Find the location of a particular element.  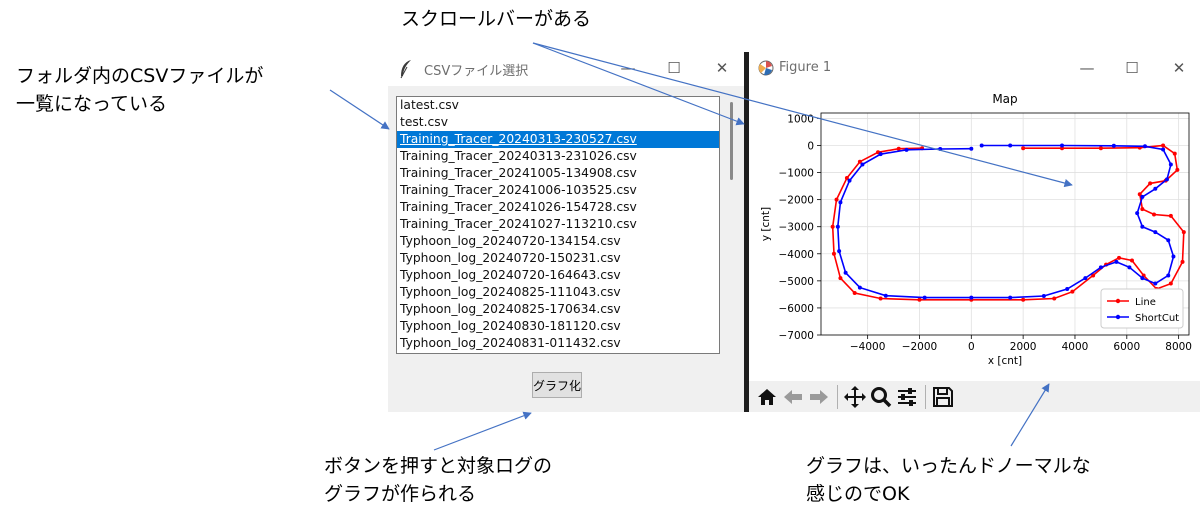

pan-icon is located at coordinates (855, 397).